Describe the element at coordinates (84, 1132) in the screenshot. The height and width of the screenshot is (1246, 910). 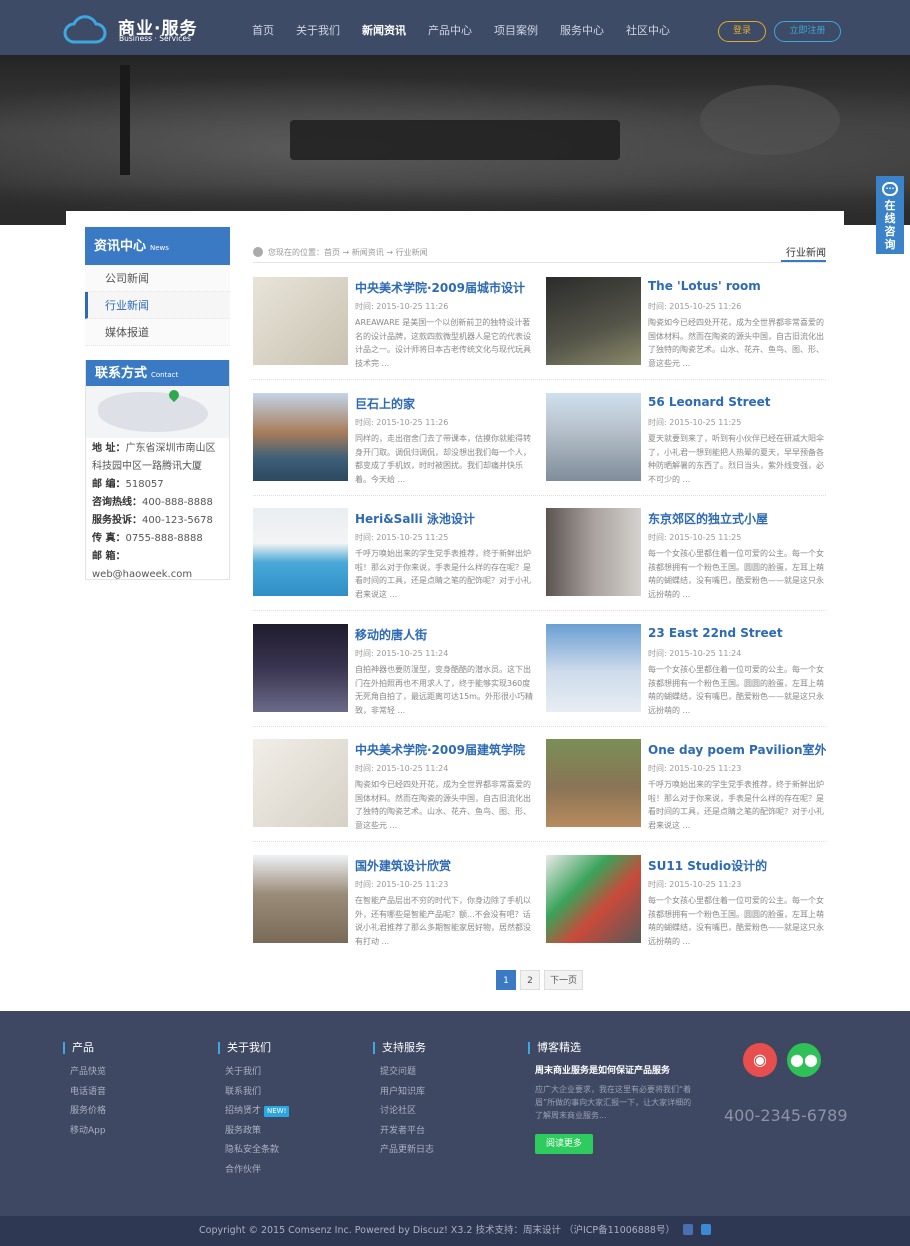
I see `footer-link: 移动App` at that location.